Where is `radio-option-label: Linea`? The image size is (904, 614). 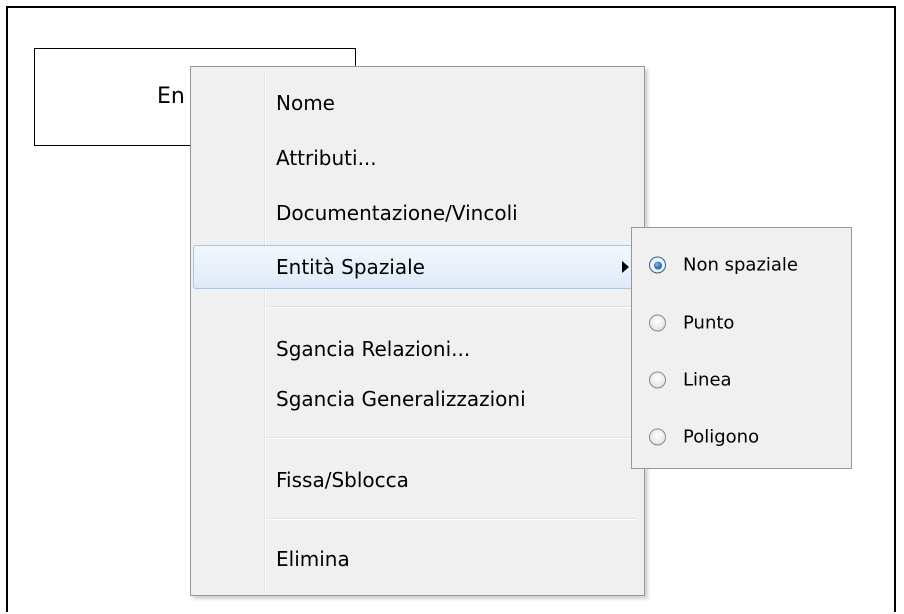
radio-option-label: Linea is located at coordinates (707, 380).